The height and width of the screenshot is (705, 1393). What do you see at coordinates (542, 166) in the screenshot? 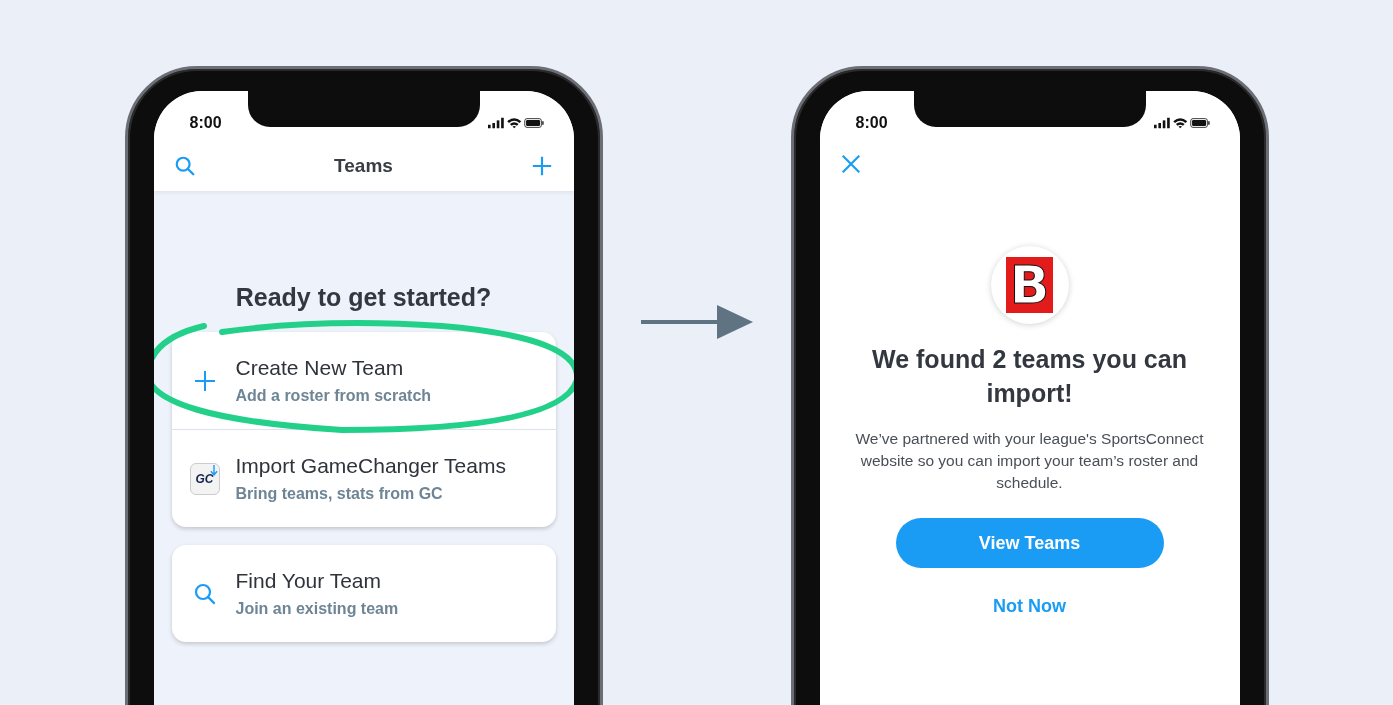
I see `add-icon` at bounding box center [542, 166].